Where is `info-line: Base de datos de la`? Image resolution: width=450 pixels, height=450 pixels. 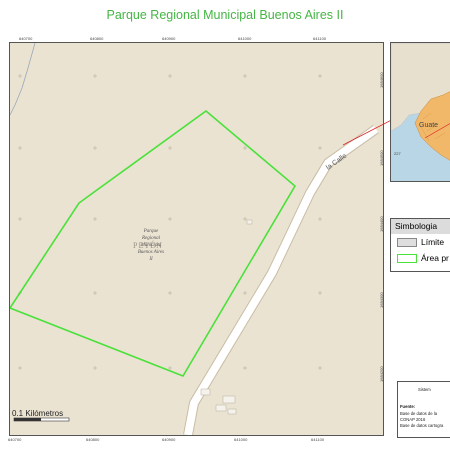
info-line: Base de datos de la is located at coordinates (419, 413).